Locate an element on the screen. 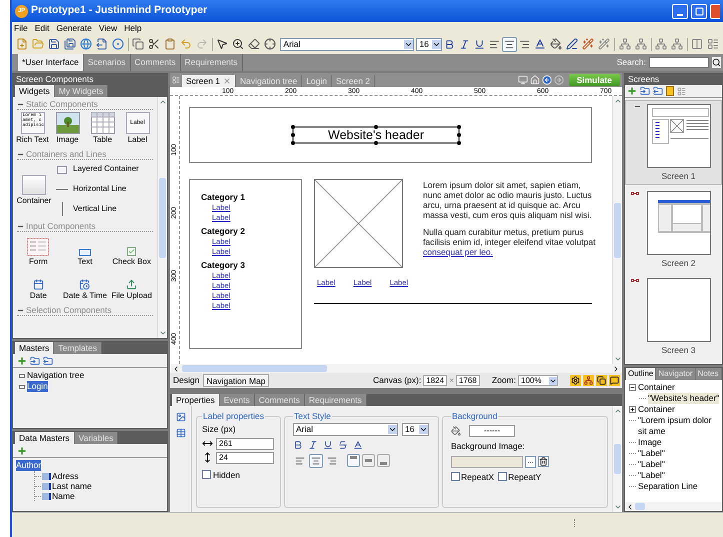 This screenshot has height=537, width=723. widget-label: Text is located at coordinates (85, 262).